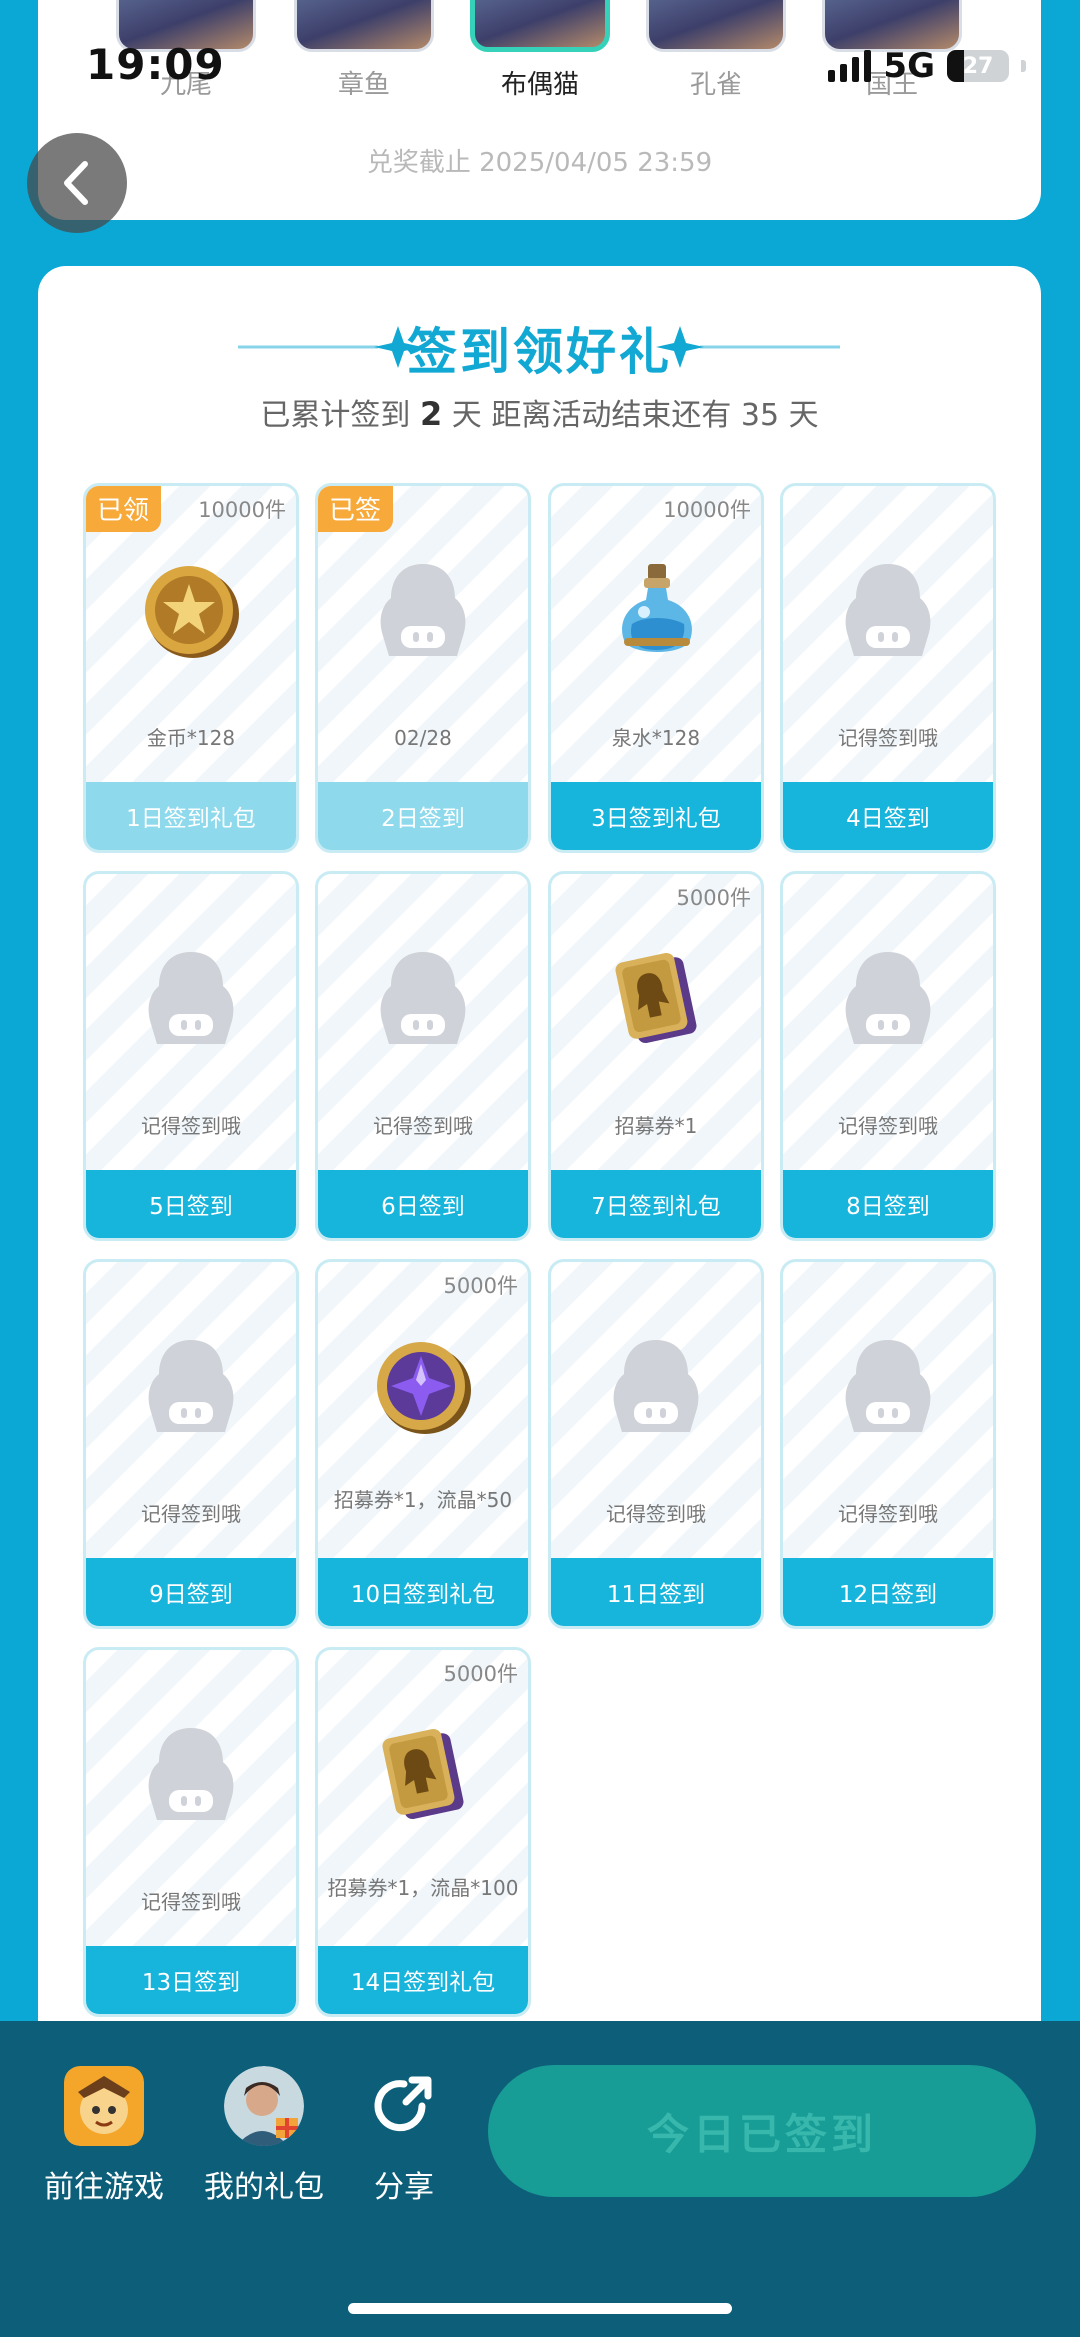 The image size is (1080, 2337). What do you see at coordinates (191, 1444) in the screenshot?
I see `checkin-day-cell: 记得签到哦 9日签到` at bounding box center [191, 1444].